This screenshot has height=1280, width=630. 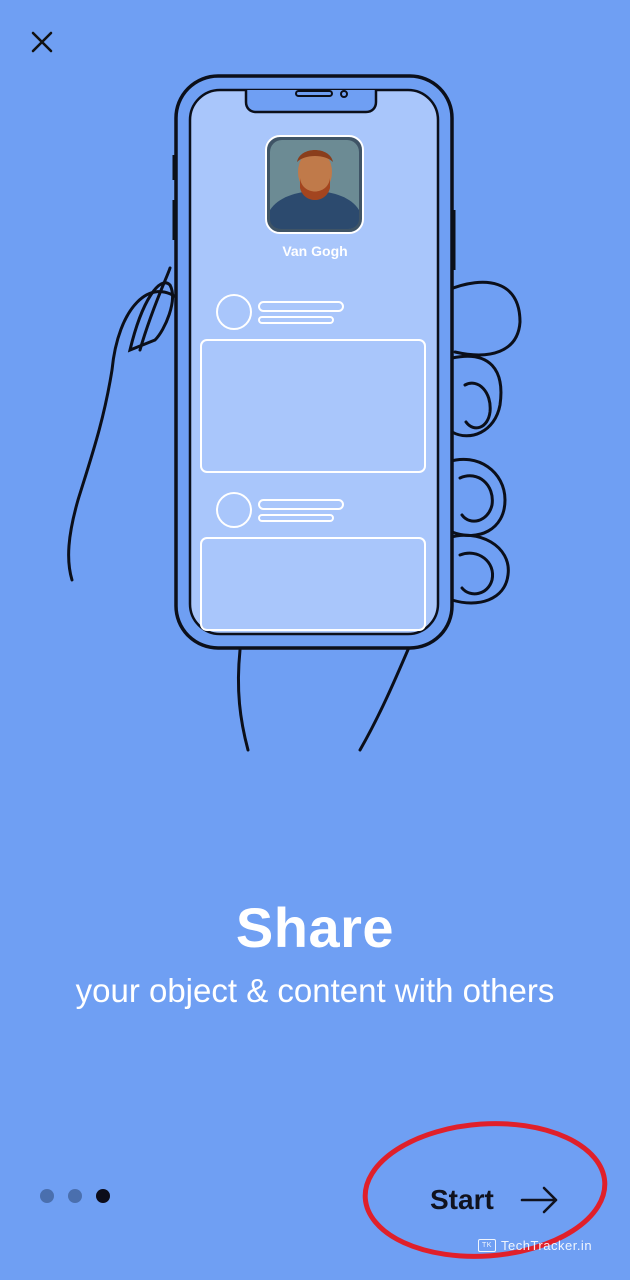 I want to click on close-icon, so click(x=42, y=42).